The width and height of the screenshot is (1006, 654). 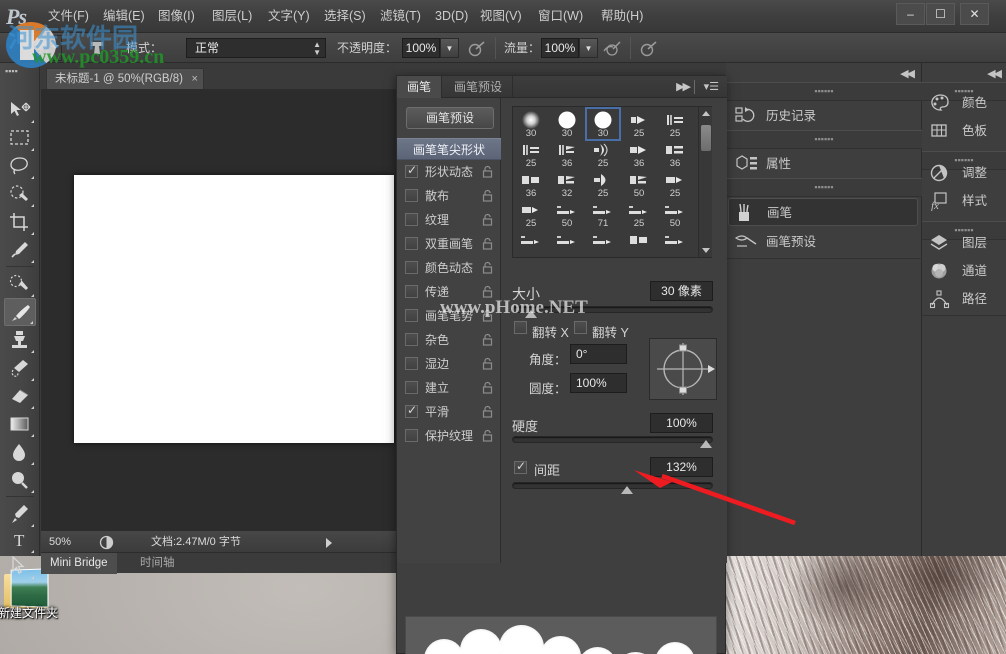 I want to click on eyedropper-tool, so click(x=20, y=250).